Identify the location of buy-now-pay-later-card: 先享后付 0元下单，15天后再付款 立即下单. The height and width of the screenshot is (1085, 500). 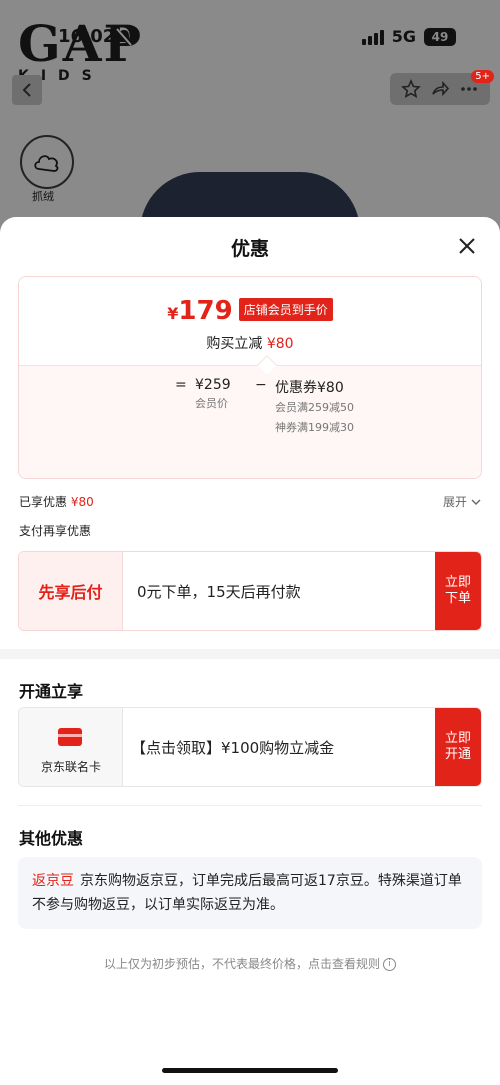
(250, 591).